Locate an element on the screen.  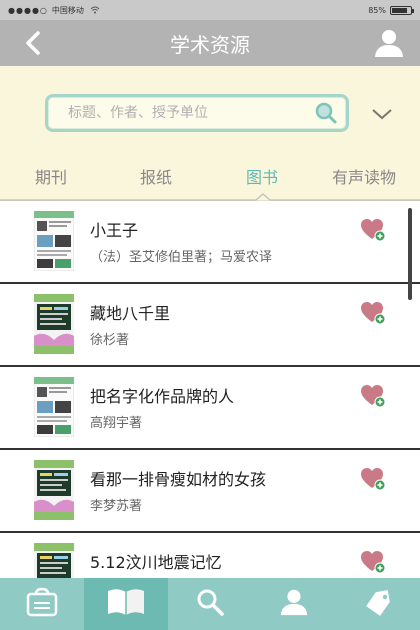
back-button is located at coordinates (33, 43).